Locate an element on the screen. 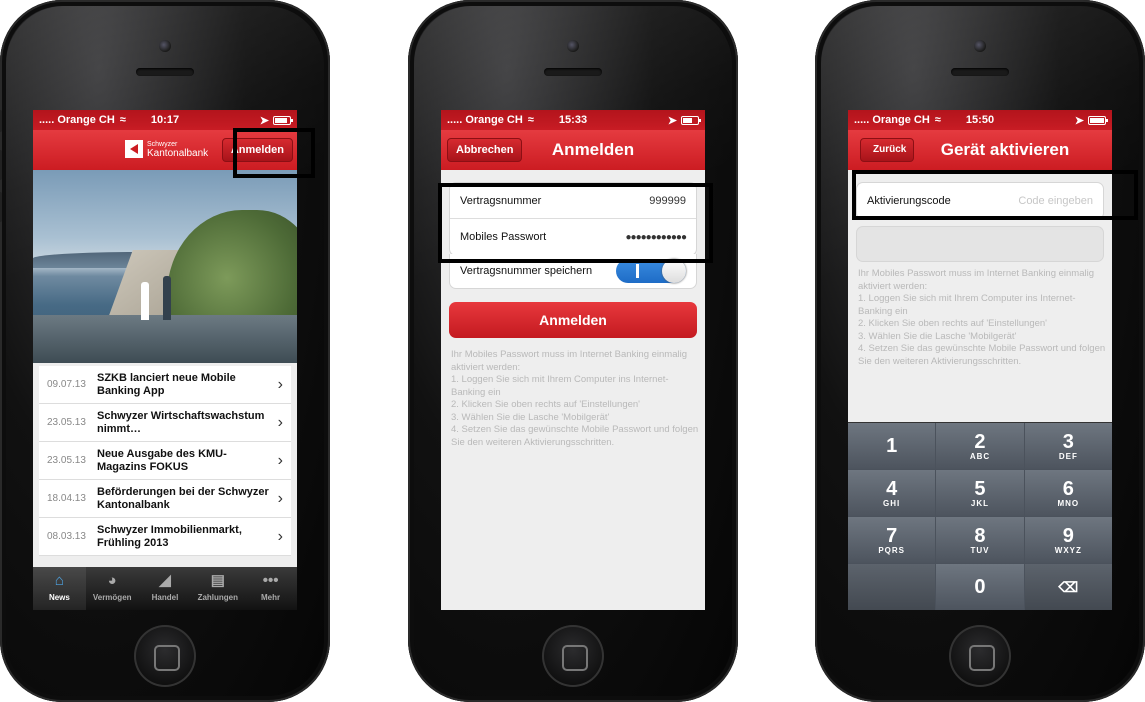 This screenshot has width=1145, height=702. tab-news: ⌂ News is located at coordinates (59, 588).